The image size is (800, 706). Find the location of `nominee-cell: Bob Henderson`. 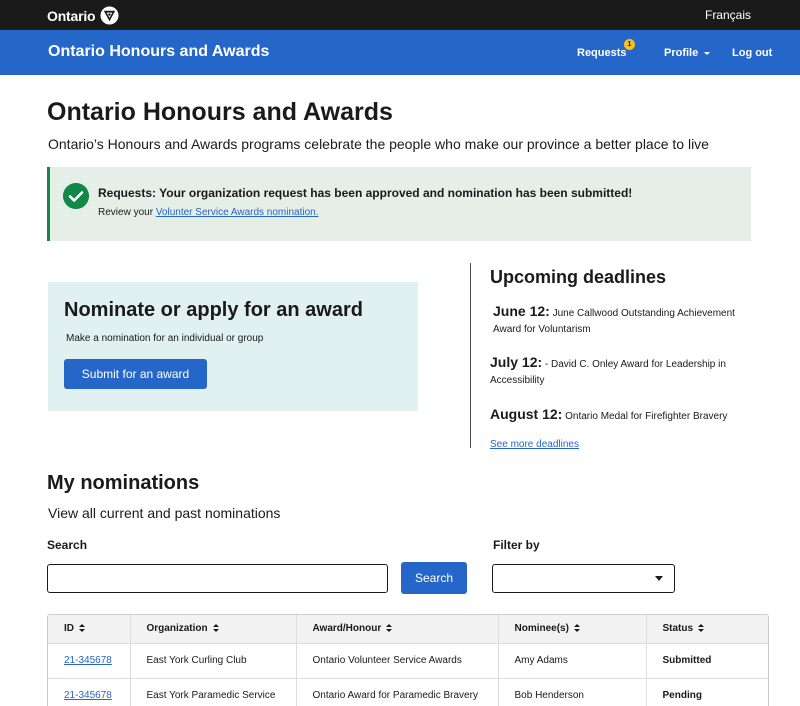

nominee-cell: Bob Henderson is located at coordinates (572, 691).